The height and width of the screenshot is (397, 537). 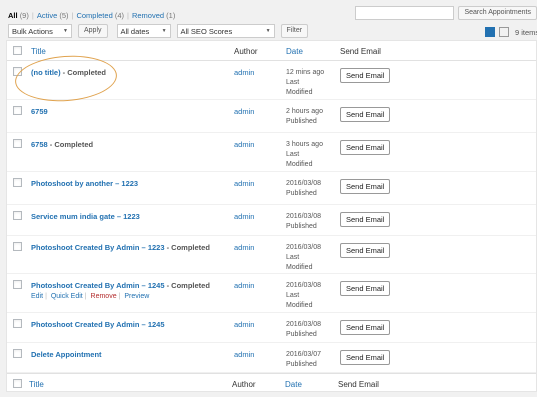 I want to click on select-all-checkbox-footer, so click(x=17, y=383).